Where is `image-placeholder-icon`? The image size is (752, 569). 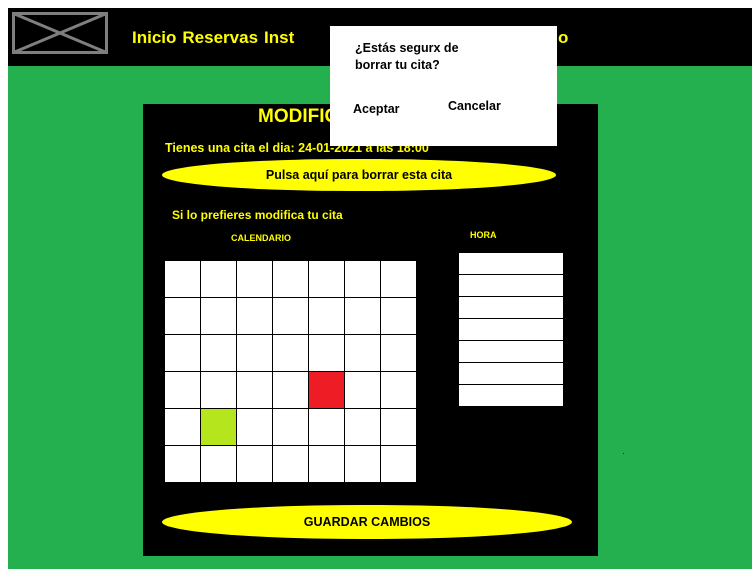
image-placeholder-icon is located at coordinates (60, 33).